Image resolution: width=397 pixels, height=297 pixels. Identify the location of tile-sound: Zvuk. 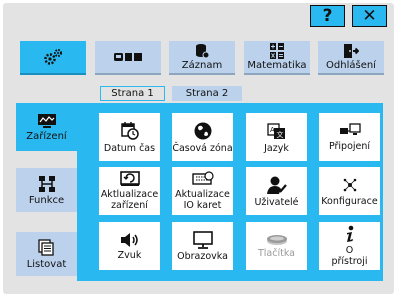
(129, 246).